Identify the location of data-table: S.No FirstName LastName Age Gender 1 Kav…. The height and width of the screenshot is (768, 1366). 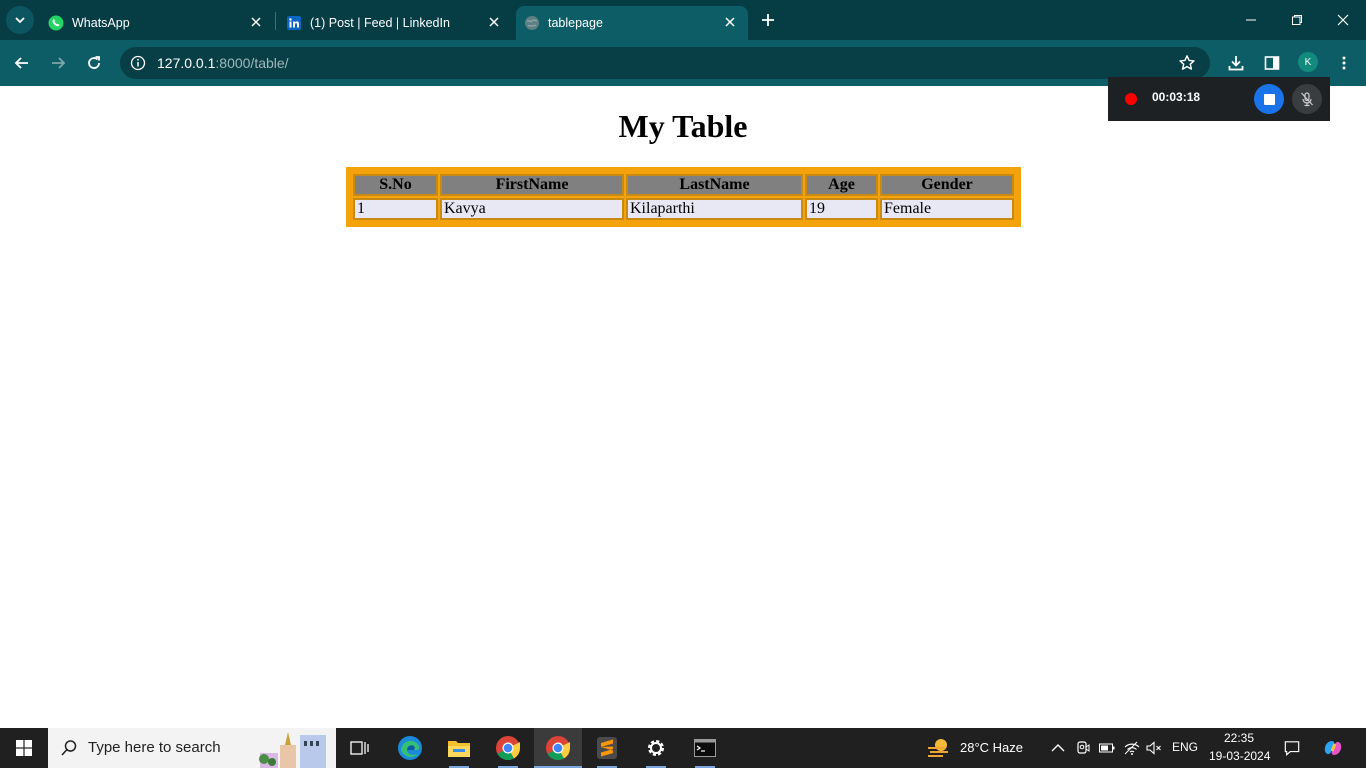
(683, 197).